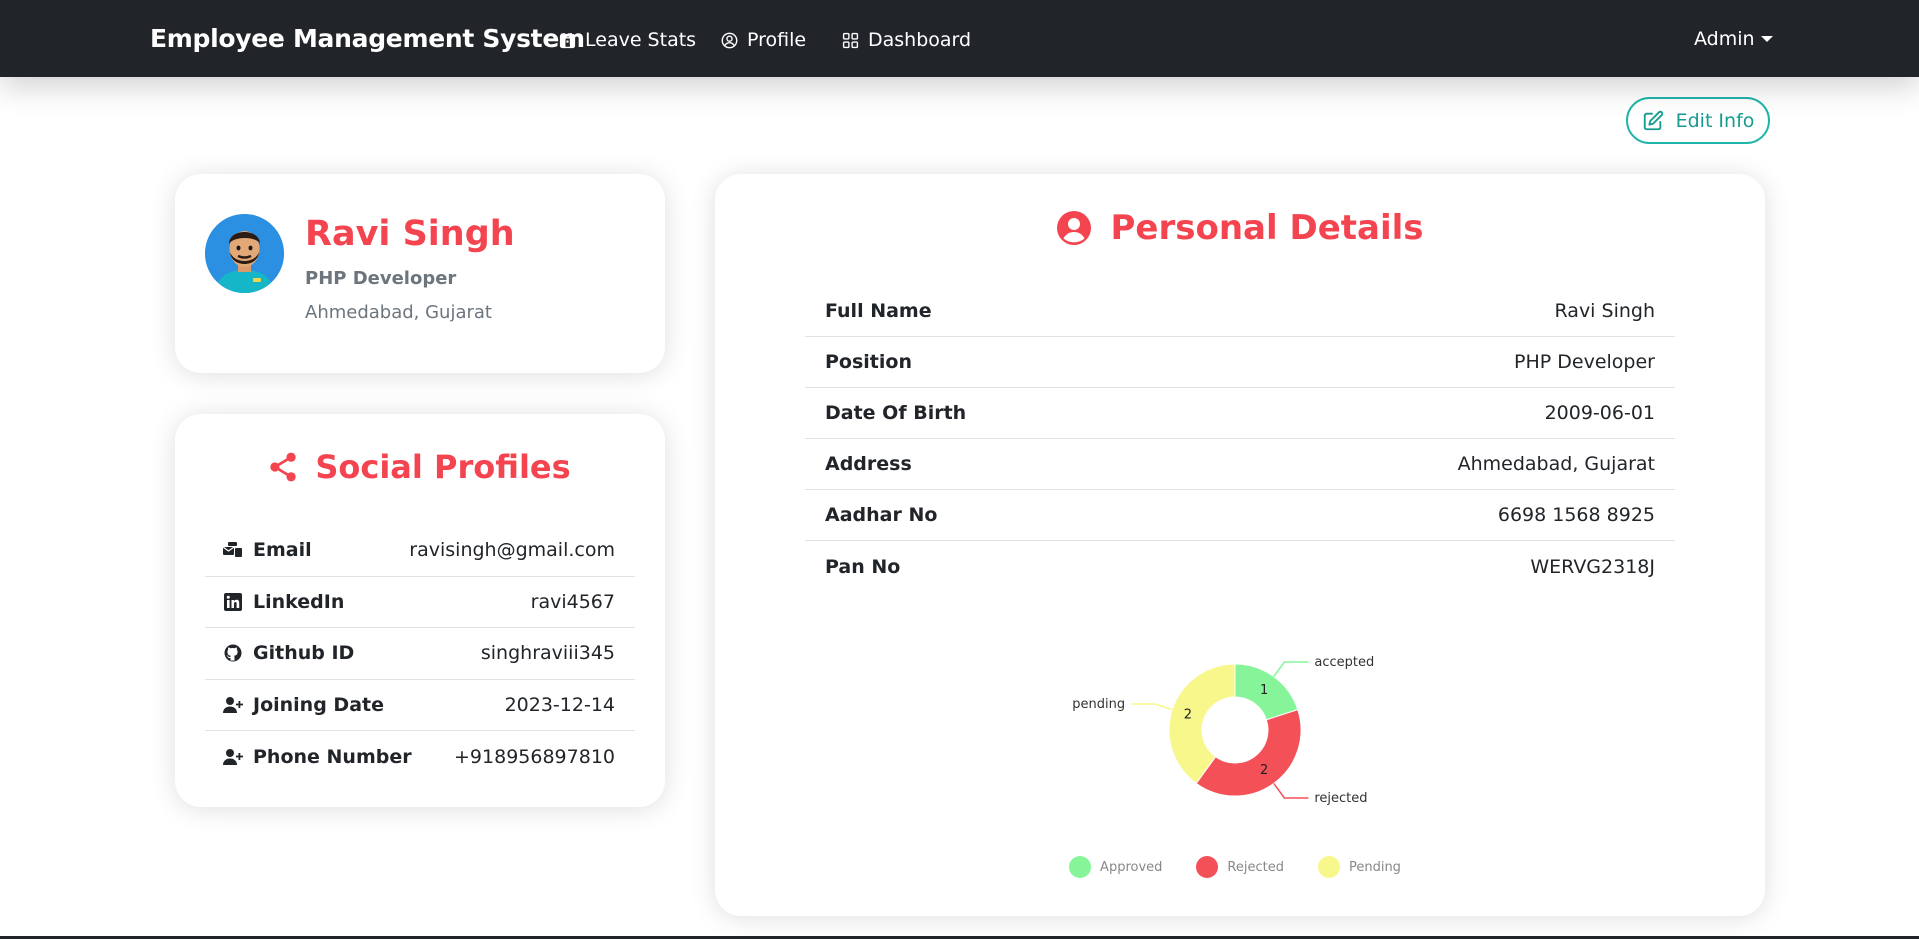 The height and width of the screenshot is (939, 1919). What do you see at coordinates (641, 40) in the screenshot?
I see `nav-leave-stats-label: Leave Stats` at bounding box center [641, 40].